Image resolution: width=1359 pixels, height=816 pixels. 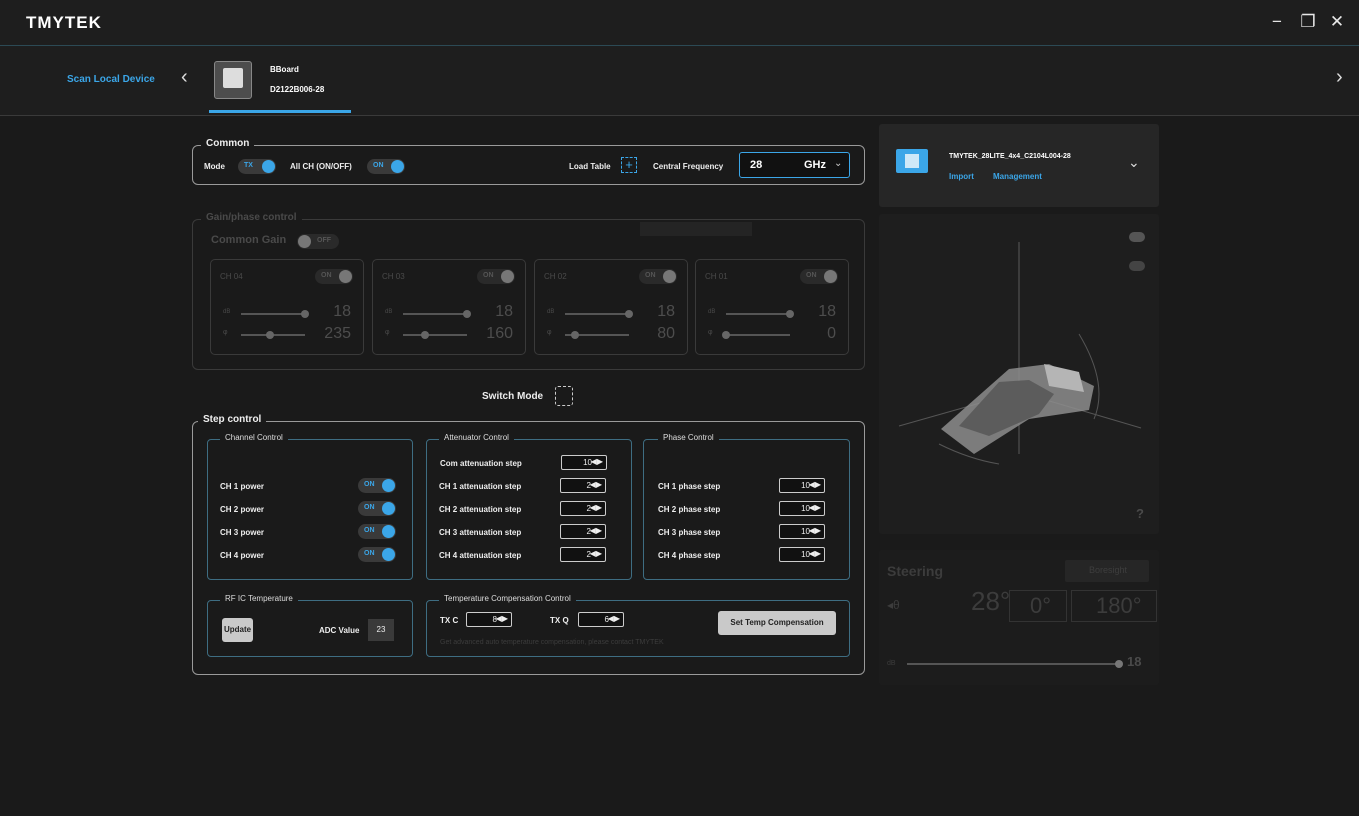 What do you see at coordinates (324, 240) in the screenshot?
I see `common-gain-toggle-text: OFF` at bounding box center [324, 240].